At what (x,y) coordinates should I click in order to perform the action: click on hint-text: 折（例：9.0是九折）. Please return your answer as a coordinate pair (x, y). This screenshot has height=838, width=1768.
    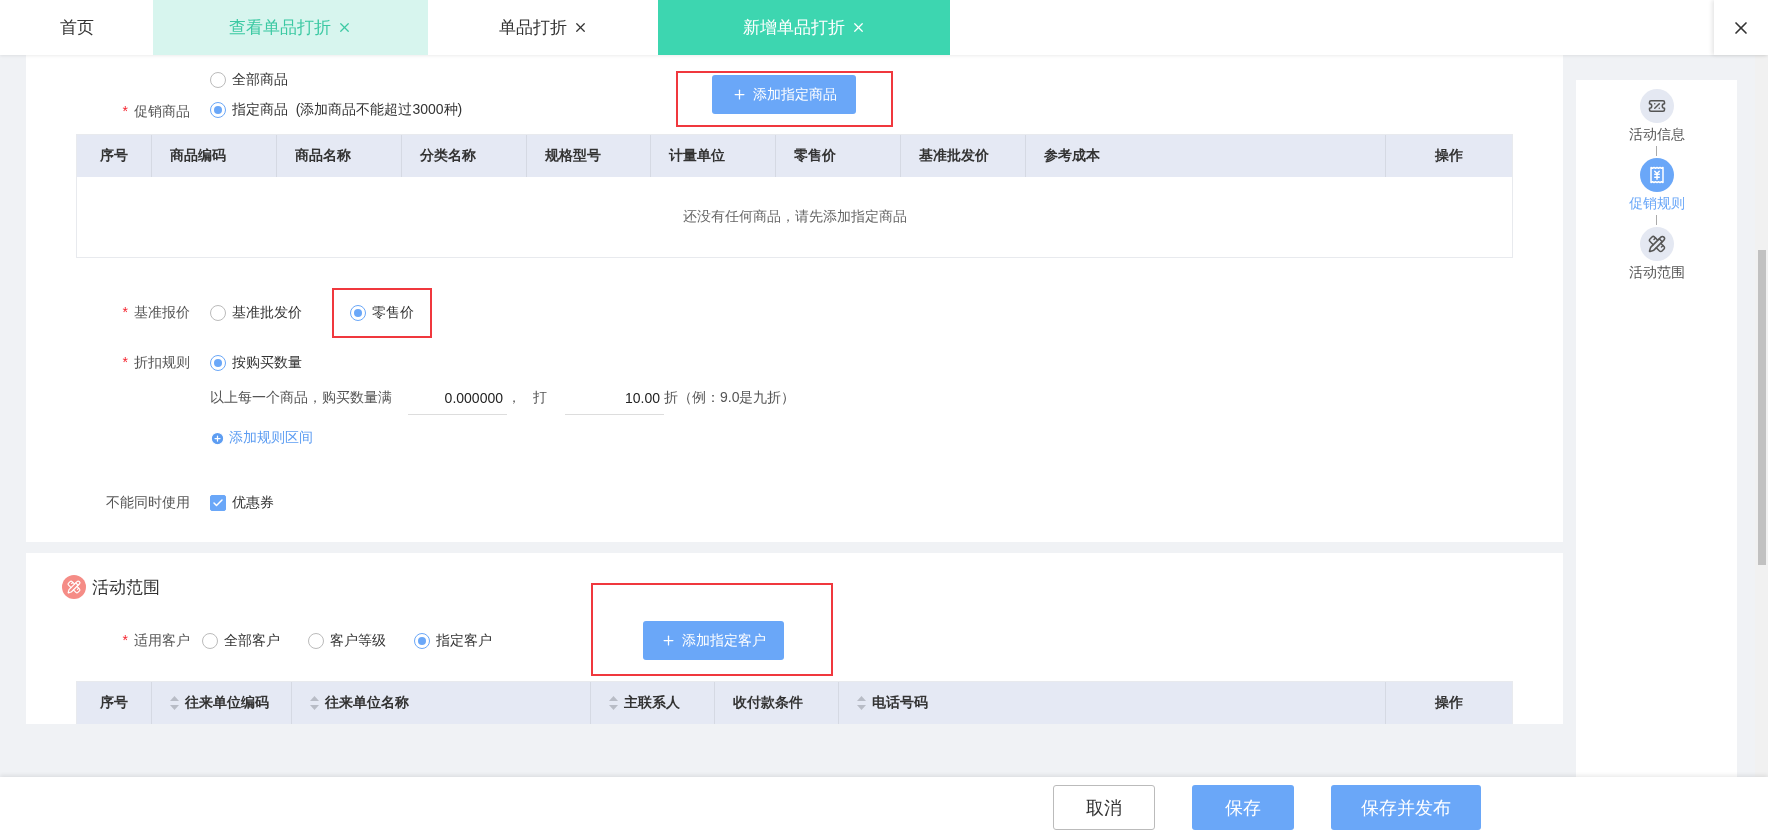
    Looking at the image, I should click on (730, 398).